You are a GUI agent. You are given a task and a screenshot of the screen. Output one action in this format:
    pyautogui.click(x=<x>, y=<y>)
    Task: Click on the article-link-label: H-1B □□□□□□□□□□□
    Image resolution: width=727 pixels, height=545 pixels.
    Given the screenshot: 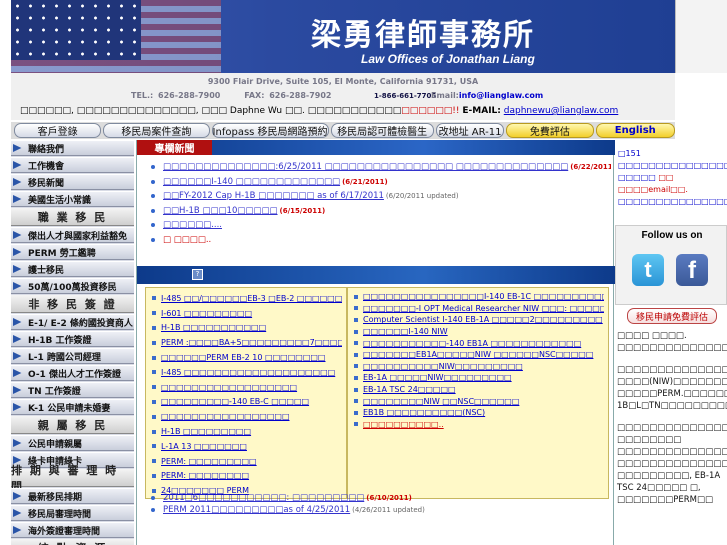 What is the action you would take?
    pyautogui.click(x=213, y=327)
    